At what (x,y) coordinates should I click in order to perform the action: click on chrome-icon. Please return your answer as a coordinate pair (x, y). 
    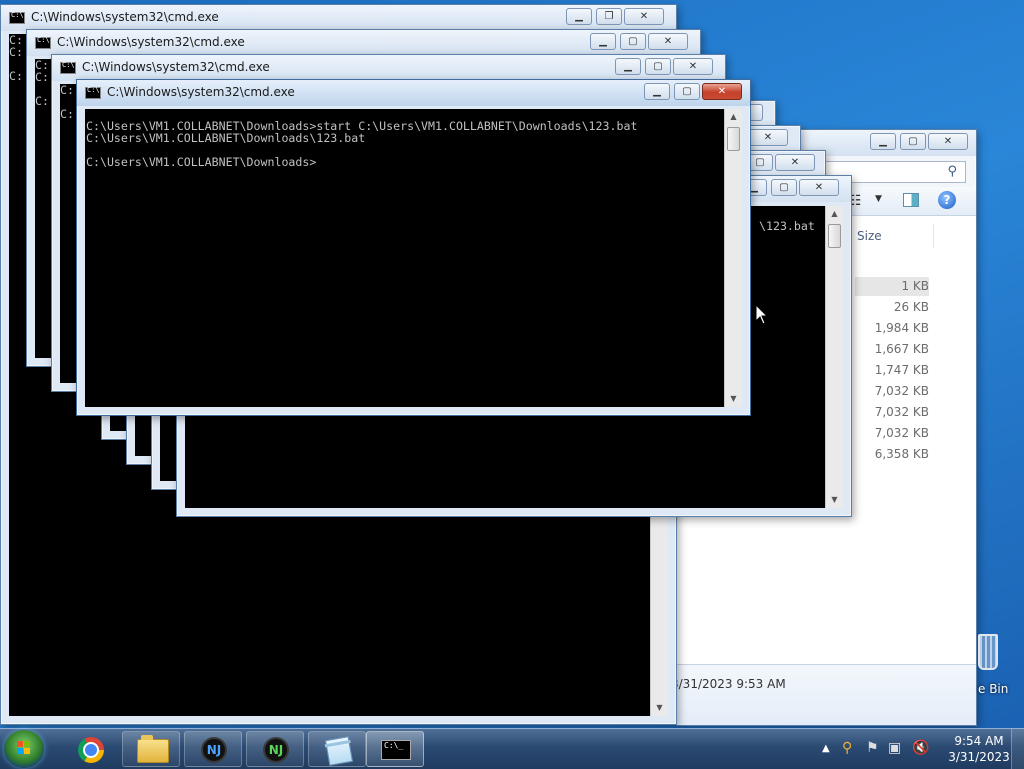
    Looking at the image, I should click on (91, 750).